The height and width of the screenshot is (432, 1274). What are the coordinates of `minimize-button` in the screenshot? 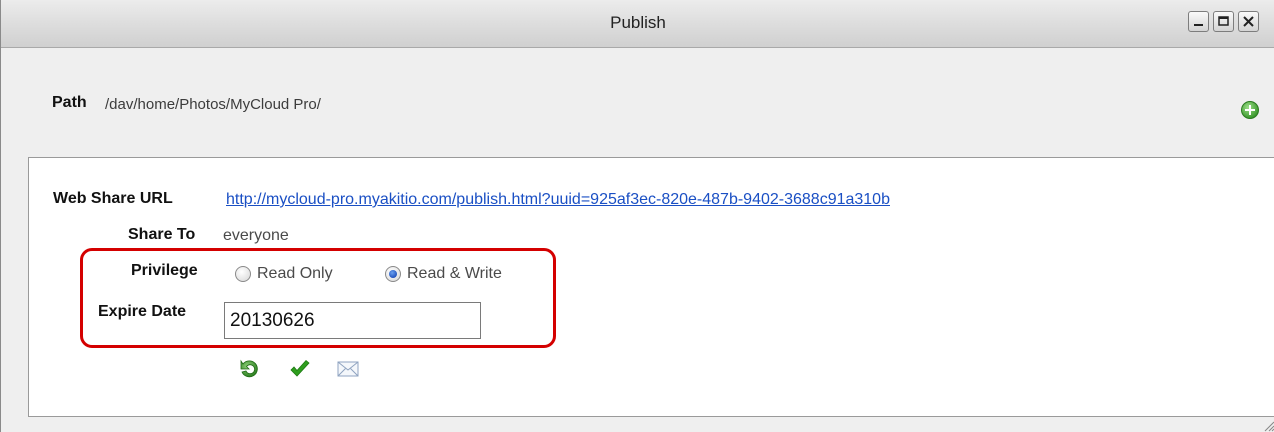 It's located at (1198, 21).